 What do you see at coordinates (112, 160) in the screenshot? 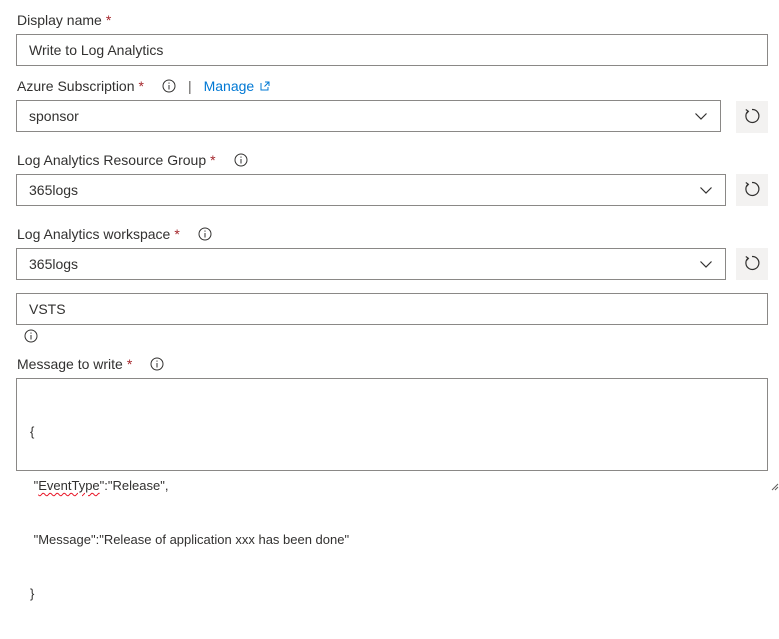
I see `resource-group-label-text: Log Analytics Resource Group` at bounding box center [112, 160].